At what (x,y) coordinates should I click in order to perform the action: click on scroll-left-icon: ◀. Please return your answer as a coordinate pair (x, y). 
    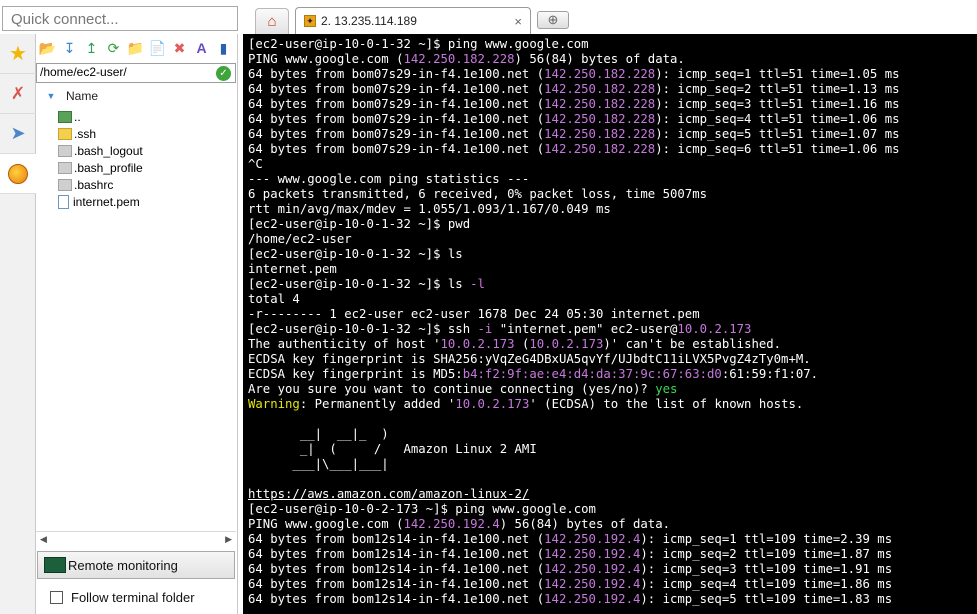
    Looking at the image, I should click on (43, 539).